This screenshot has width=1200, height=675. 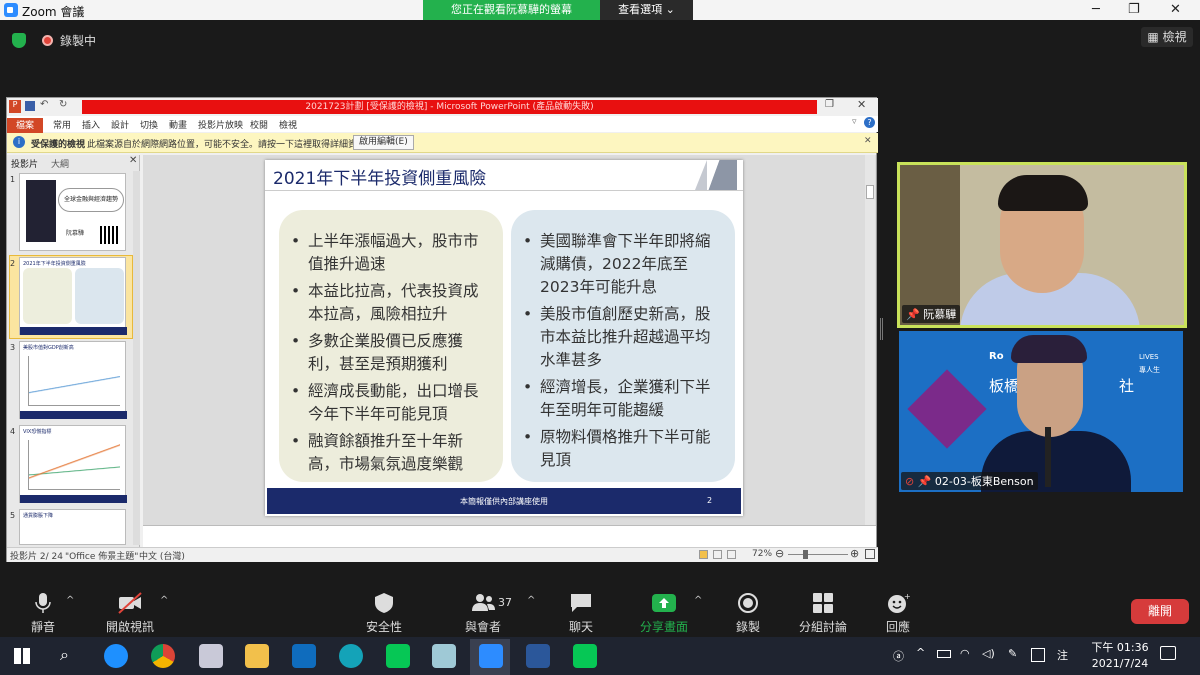 What do you see at coordinates (78, 41) in the screenshot?
I see `recording-label: 錄製中` at bounding box center [78, 41].